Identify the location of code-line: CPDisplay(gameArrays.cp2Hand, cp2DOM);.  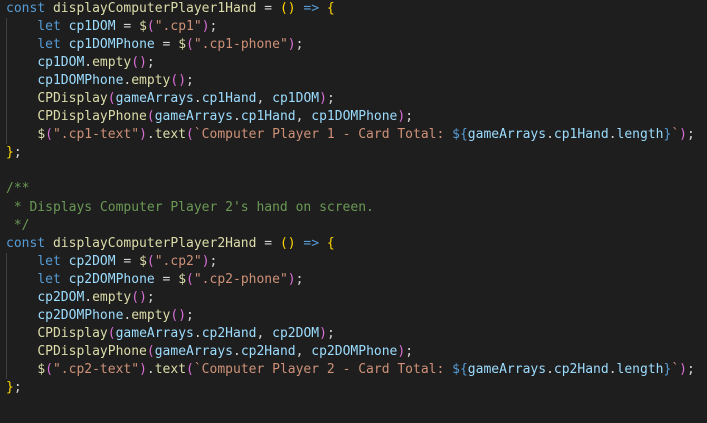
(353, 333).